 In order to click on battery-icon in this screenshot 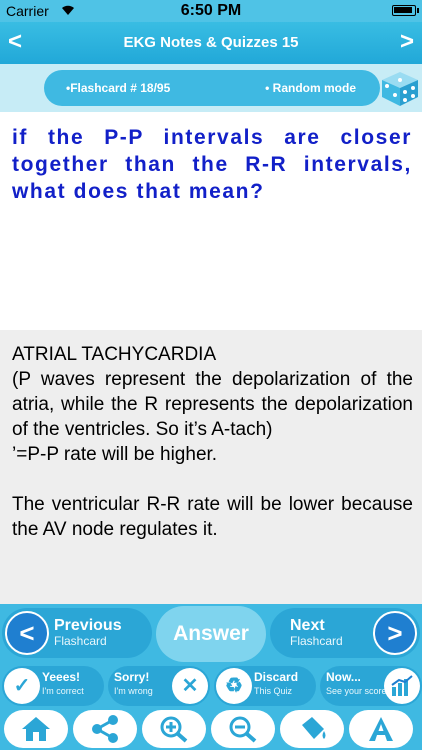, I will do `click(404, 10)`.